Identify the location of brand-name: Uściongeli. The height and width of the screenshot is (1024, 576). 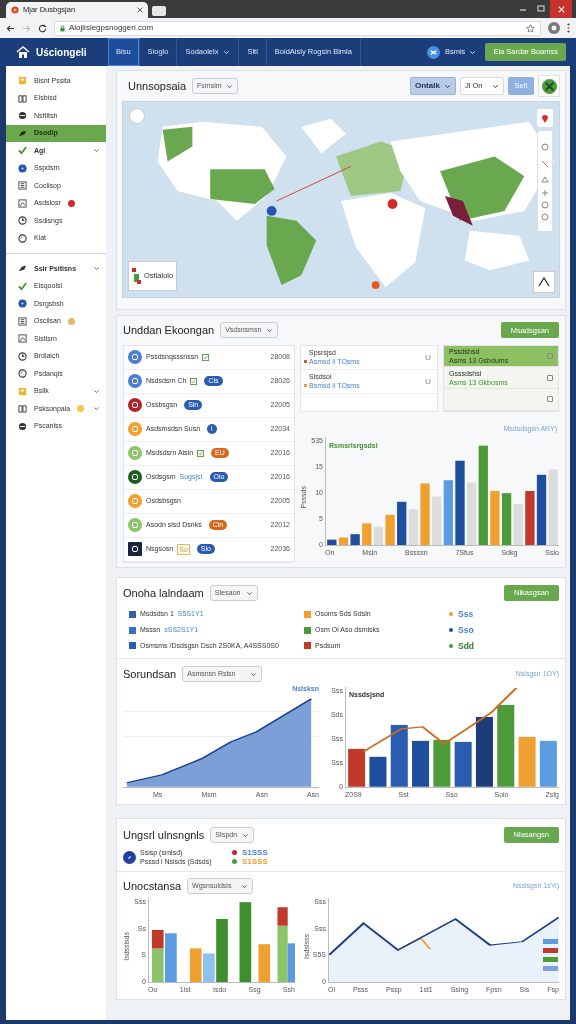
(61, 52).